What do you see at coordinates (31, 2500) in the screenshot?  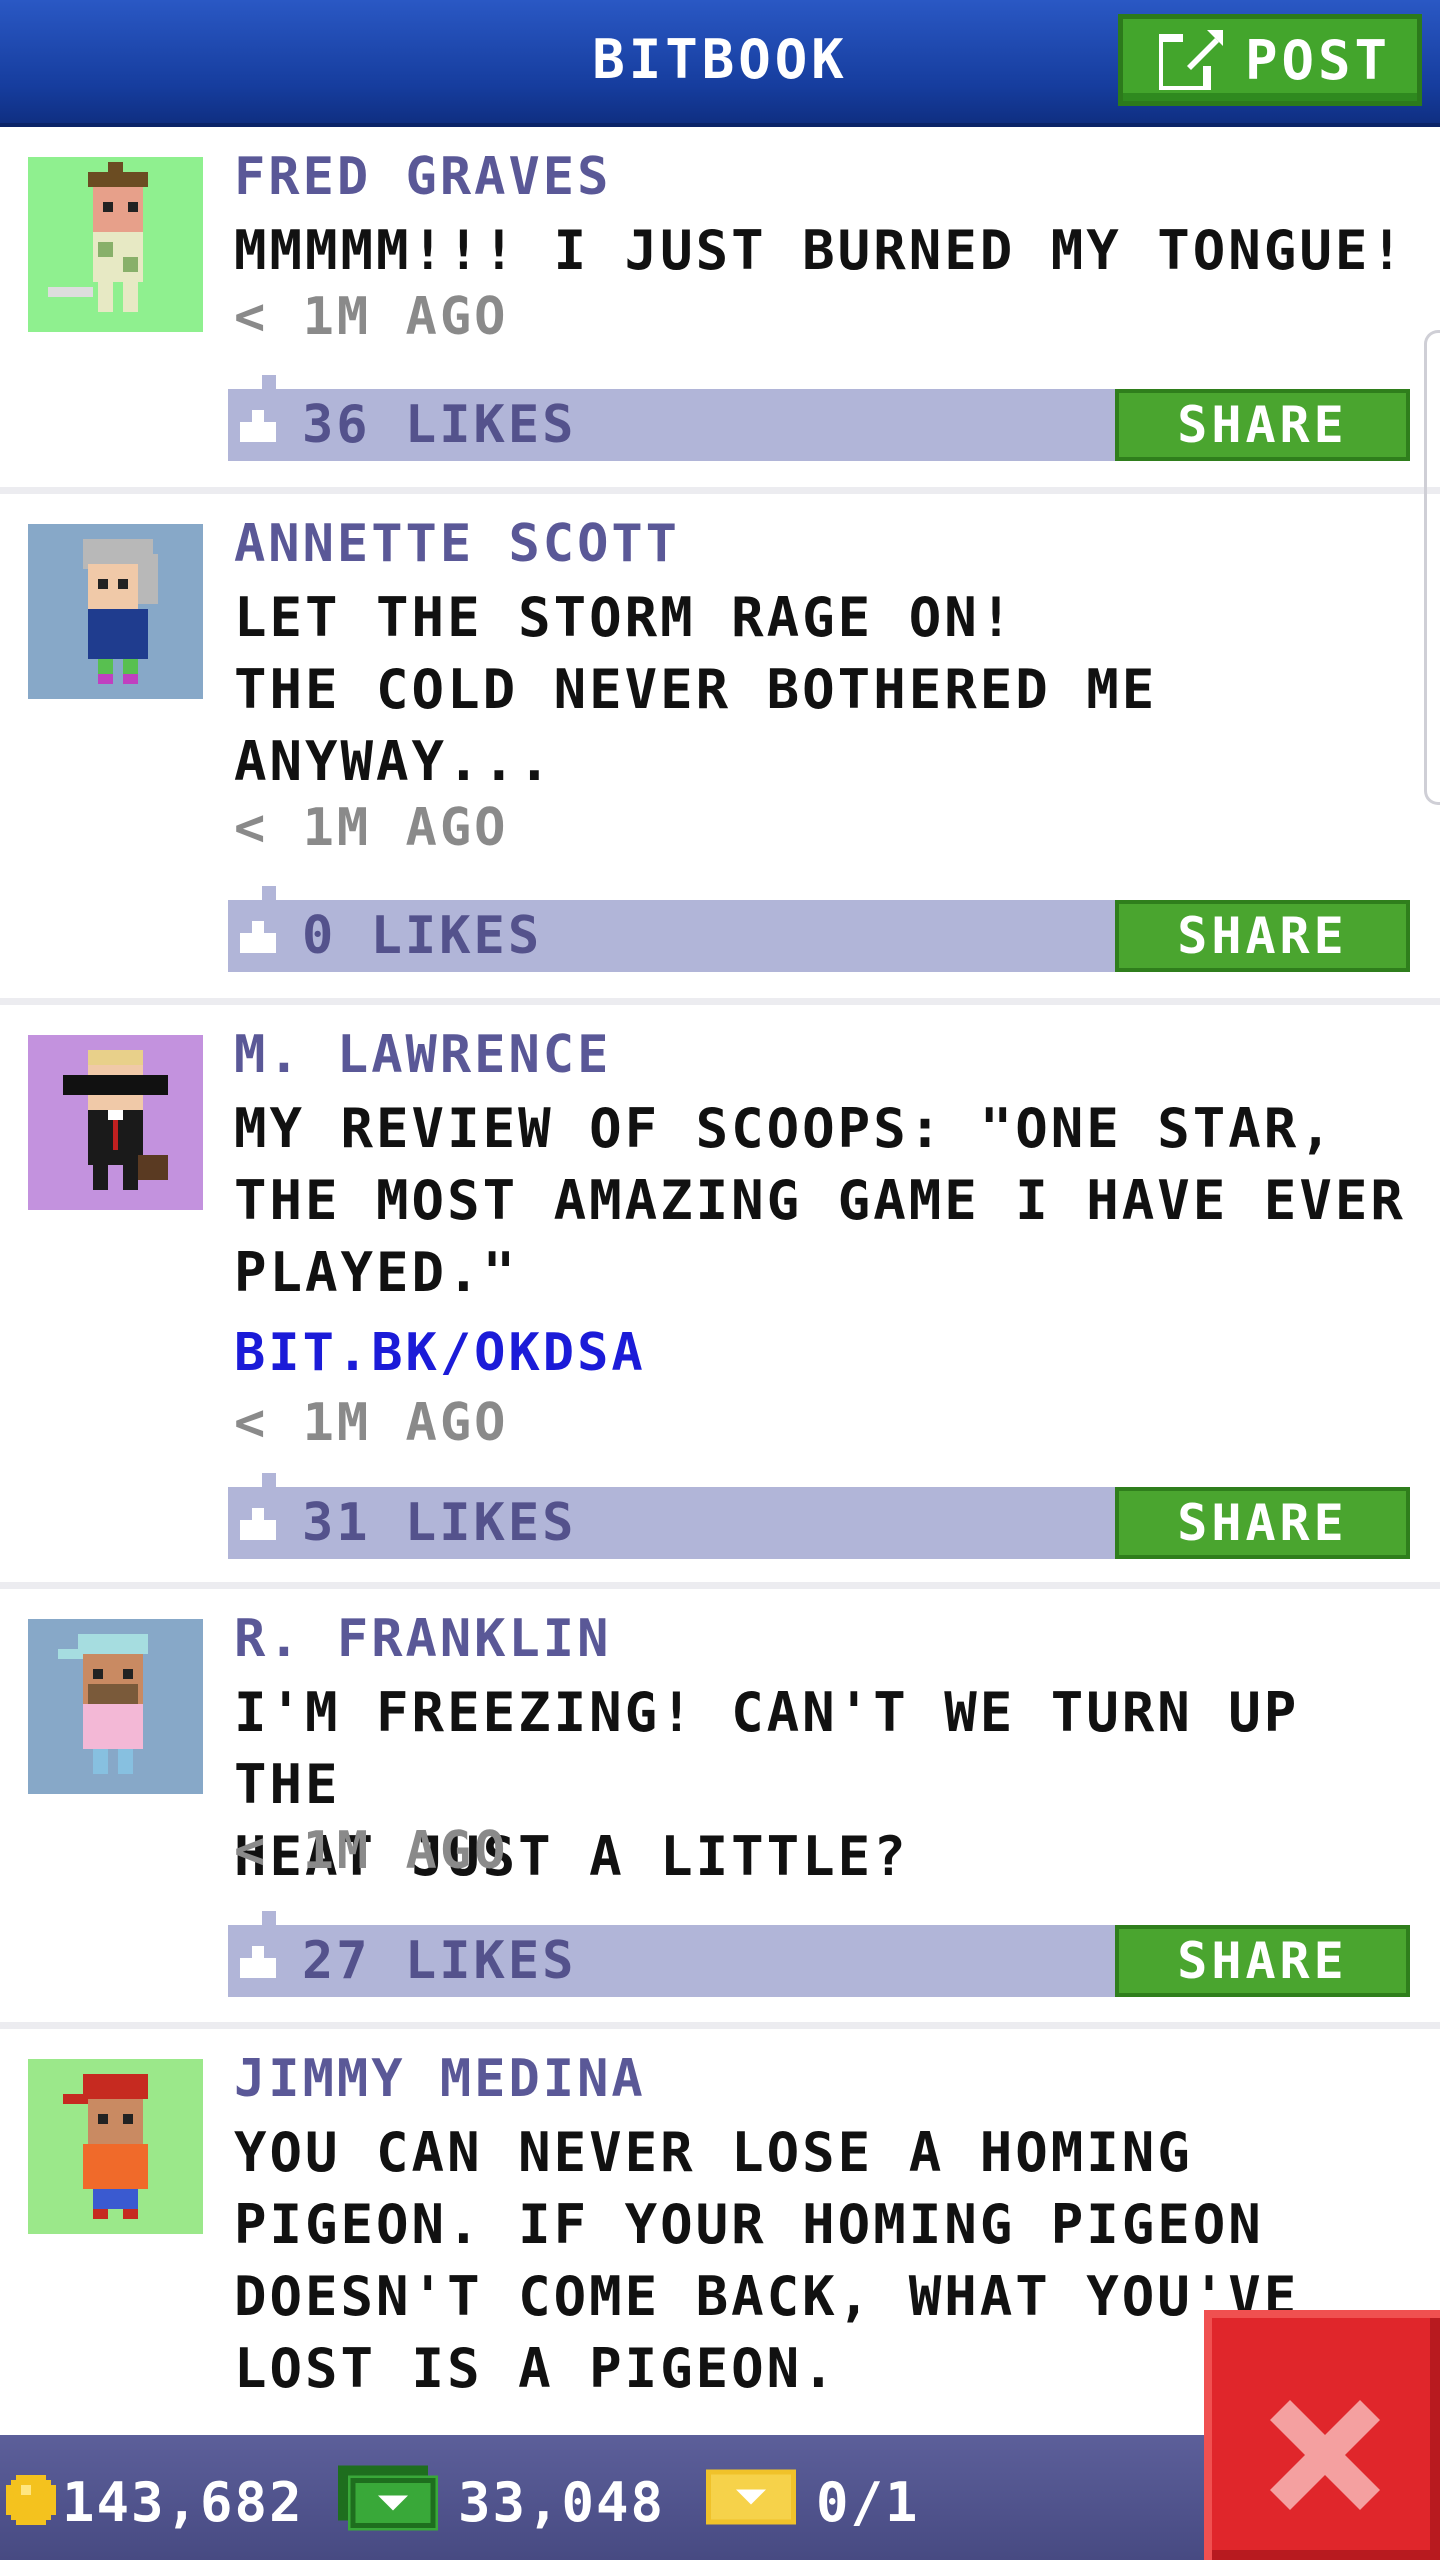 I see `coin-icon` at bounding box center [31, 2500].